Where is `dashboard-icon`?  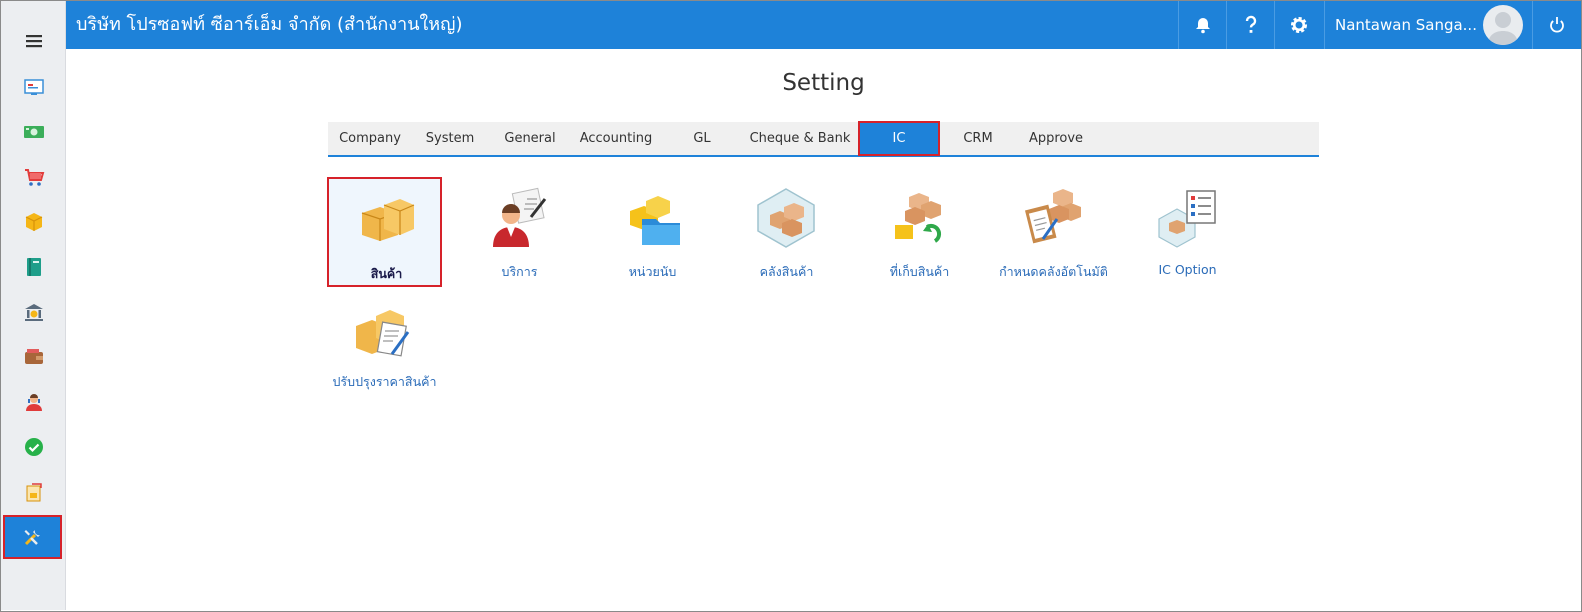
dashboard-icon is located at coordinates (33, 87).